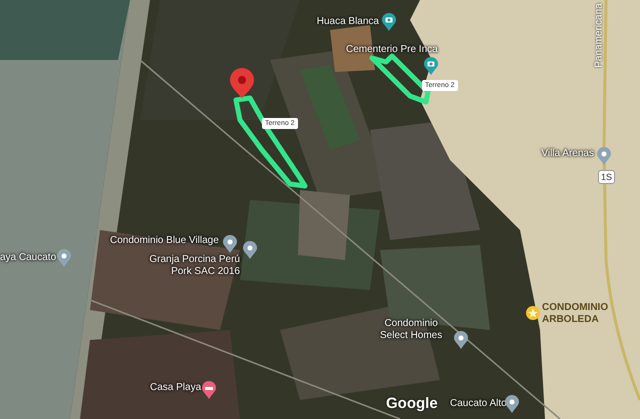 This screenshot has height=419, width=640. Describe the element at coordinates (533, 313) in the screenshot. I see `star-marker-icon` at that location.